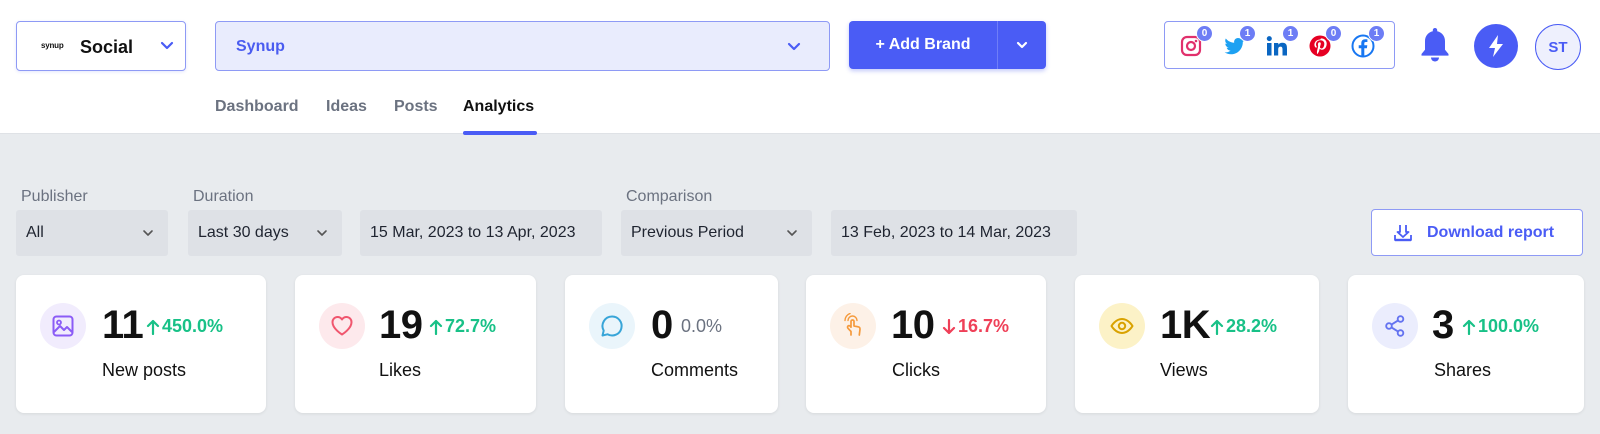  I want to click on instagram-account: 0, so click(1196, 42).